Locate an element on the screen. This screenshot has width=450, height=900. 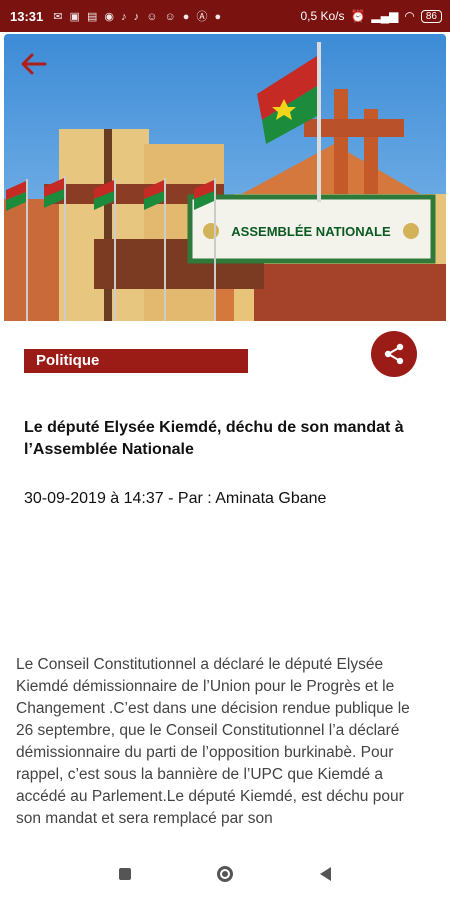
system-nav-bar is located at coordinates (225, 874).